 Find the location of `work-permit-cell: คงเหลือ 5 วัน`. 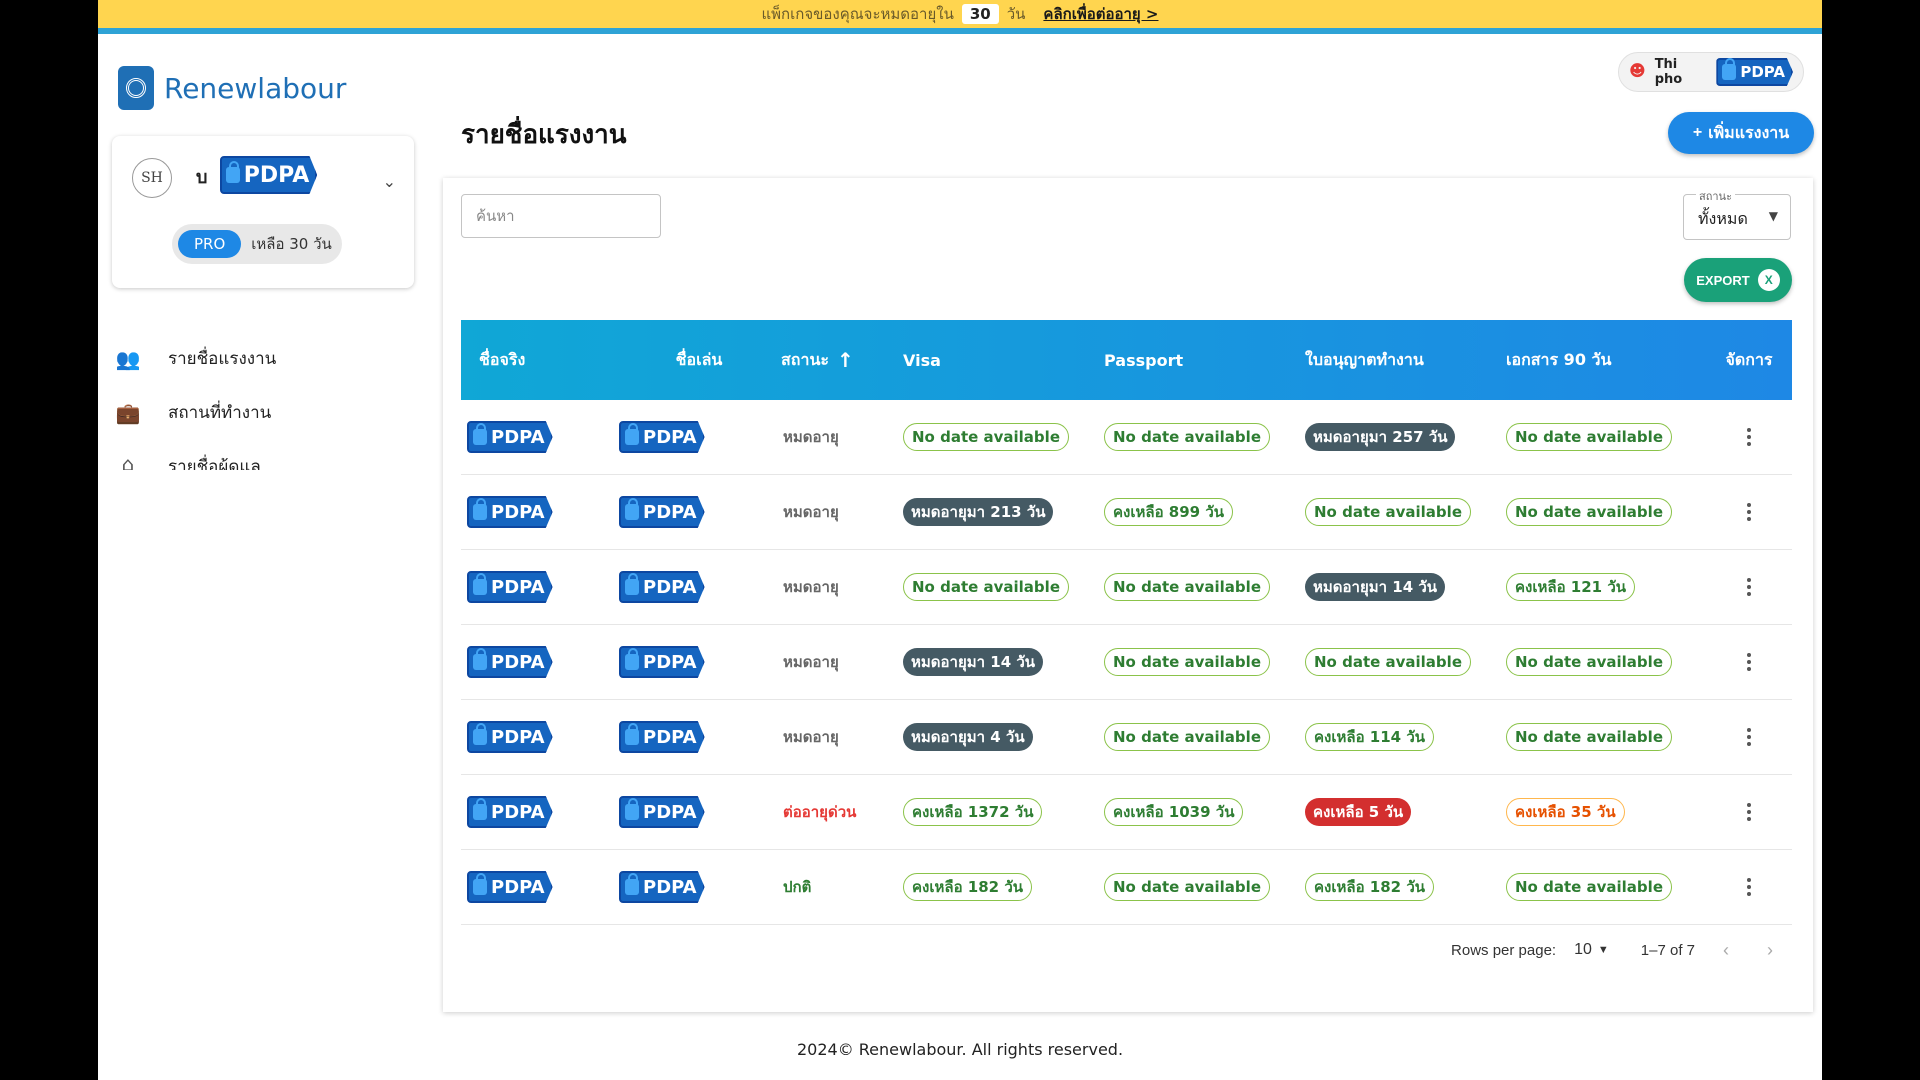

work-permit-cell: คงเหลือ 5 วัน is located at coordinates (1405, 812).